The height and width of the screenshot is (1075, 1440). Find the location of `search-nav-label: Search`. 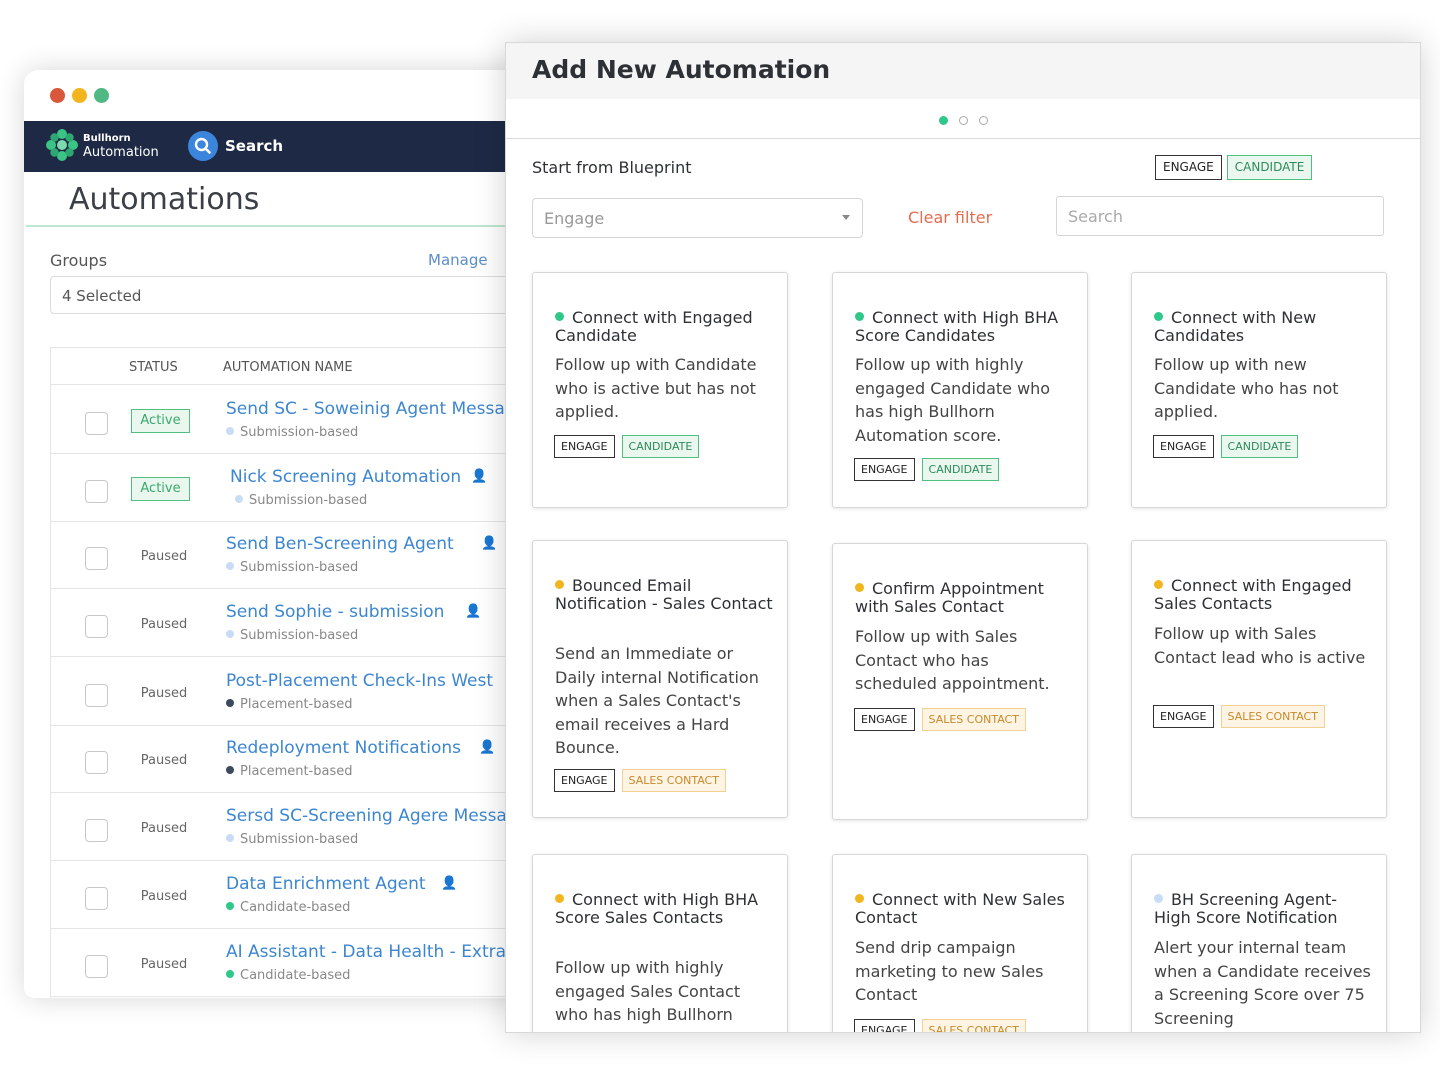

search-nav-label: Search is located at coordinates (254, 146).